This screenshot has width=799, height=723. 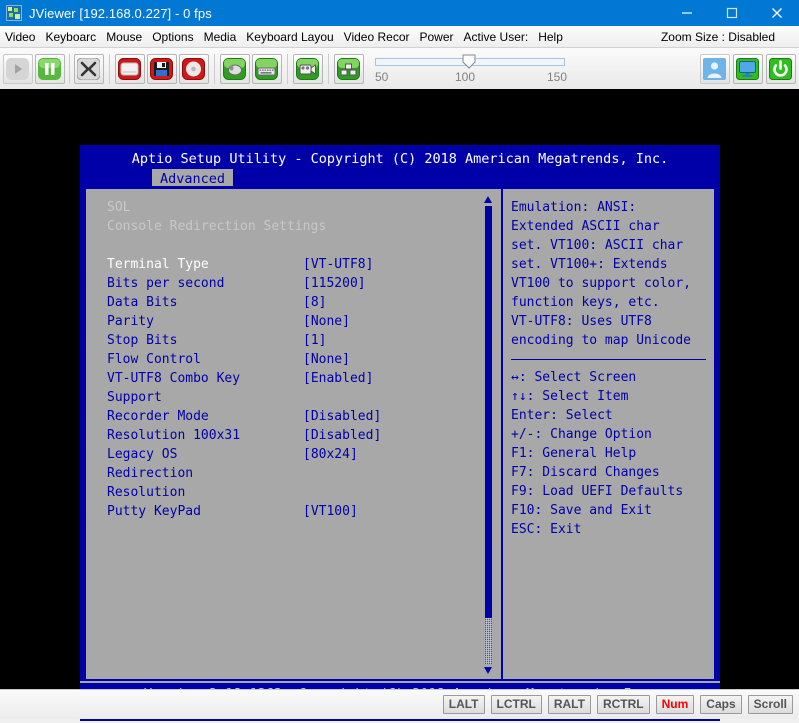 What do you see at coordinates (488, 670) in the screenshot?
I see `scroll-down-arrow-icon` at bounding box center [488, 670].